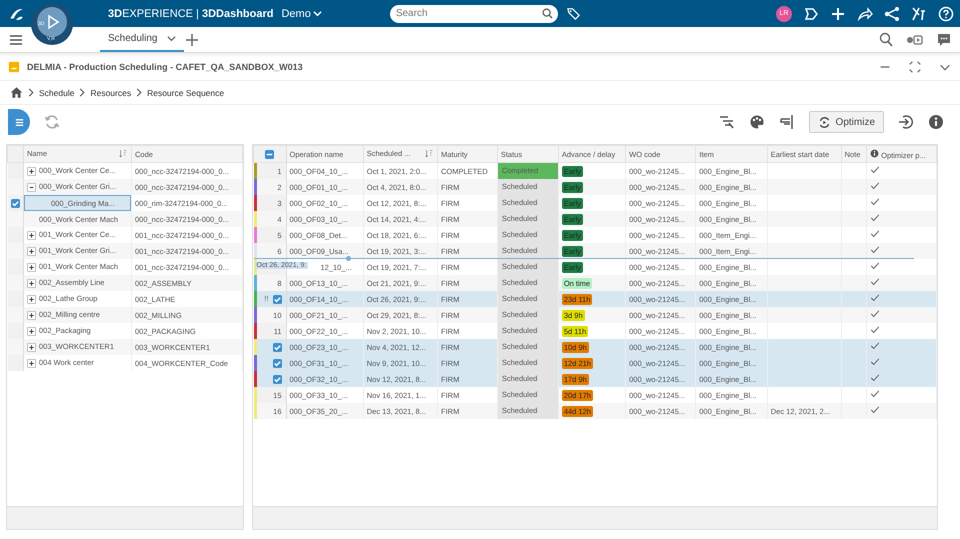  Describe the element at coordinates (14, 66) in the screenshot. I see `widget-icon` at that location.